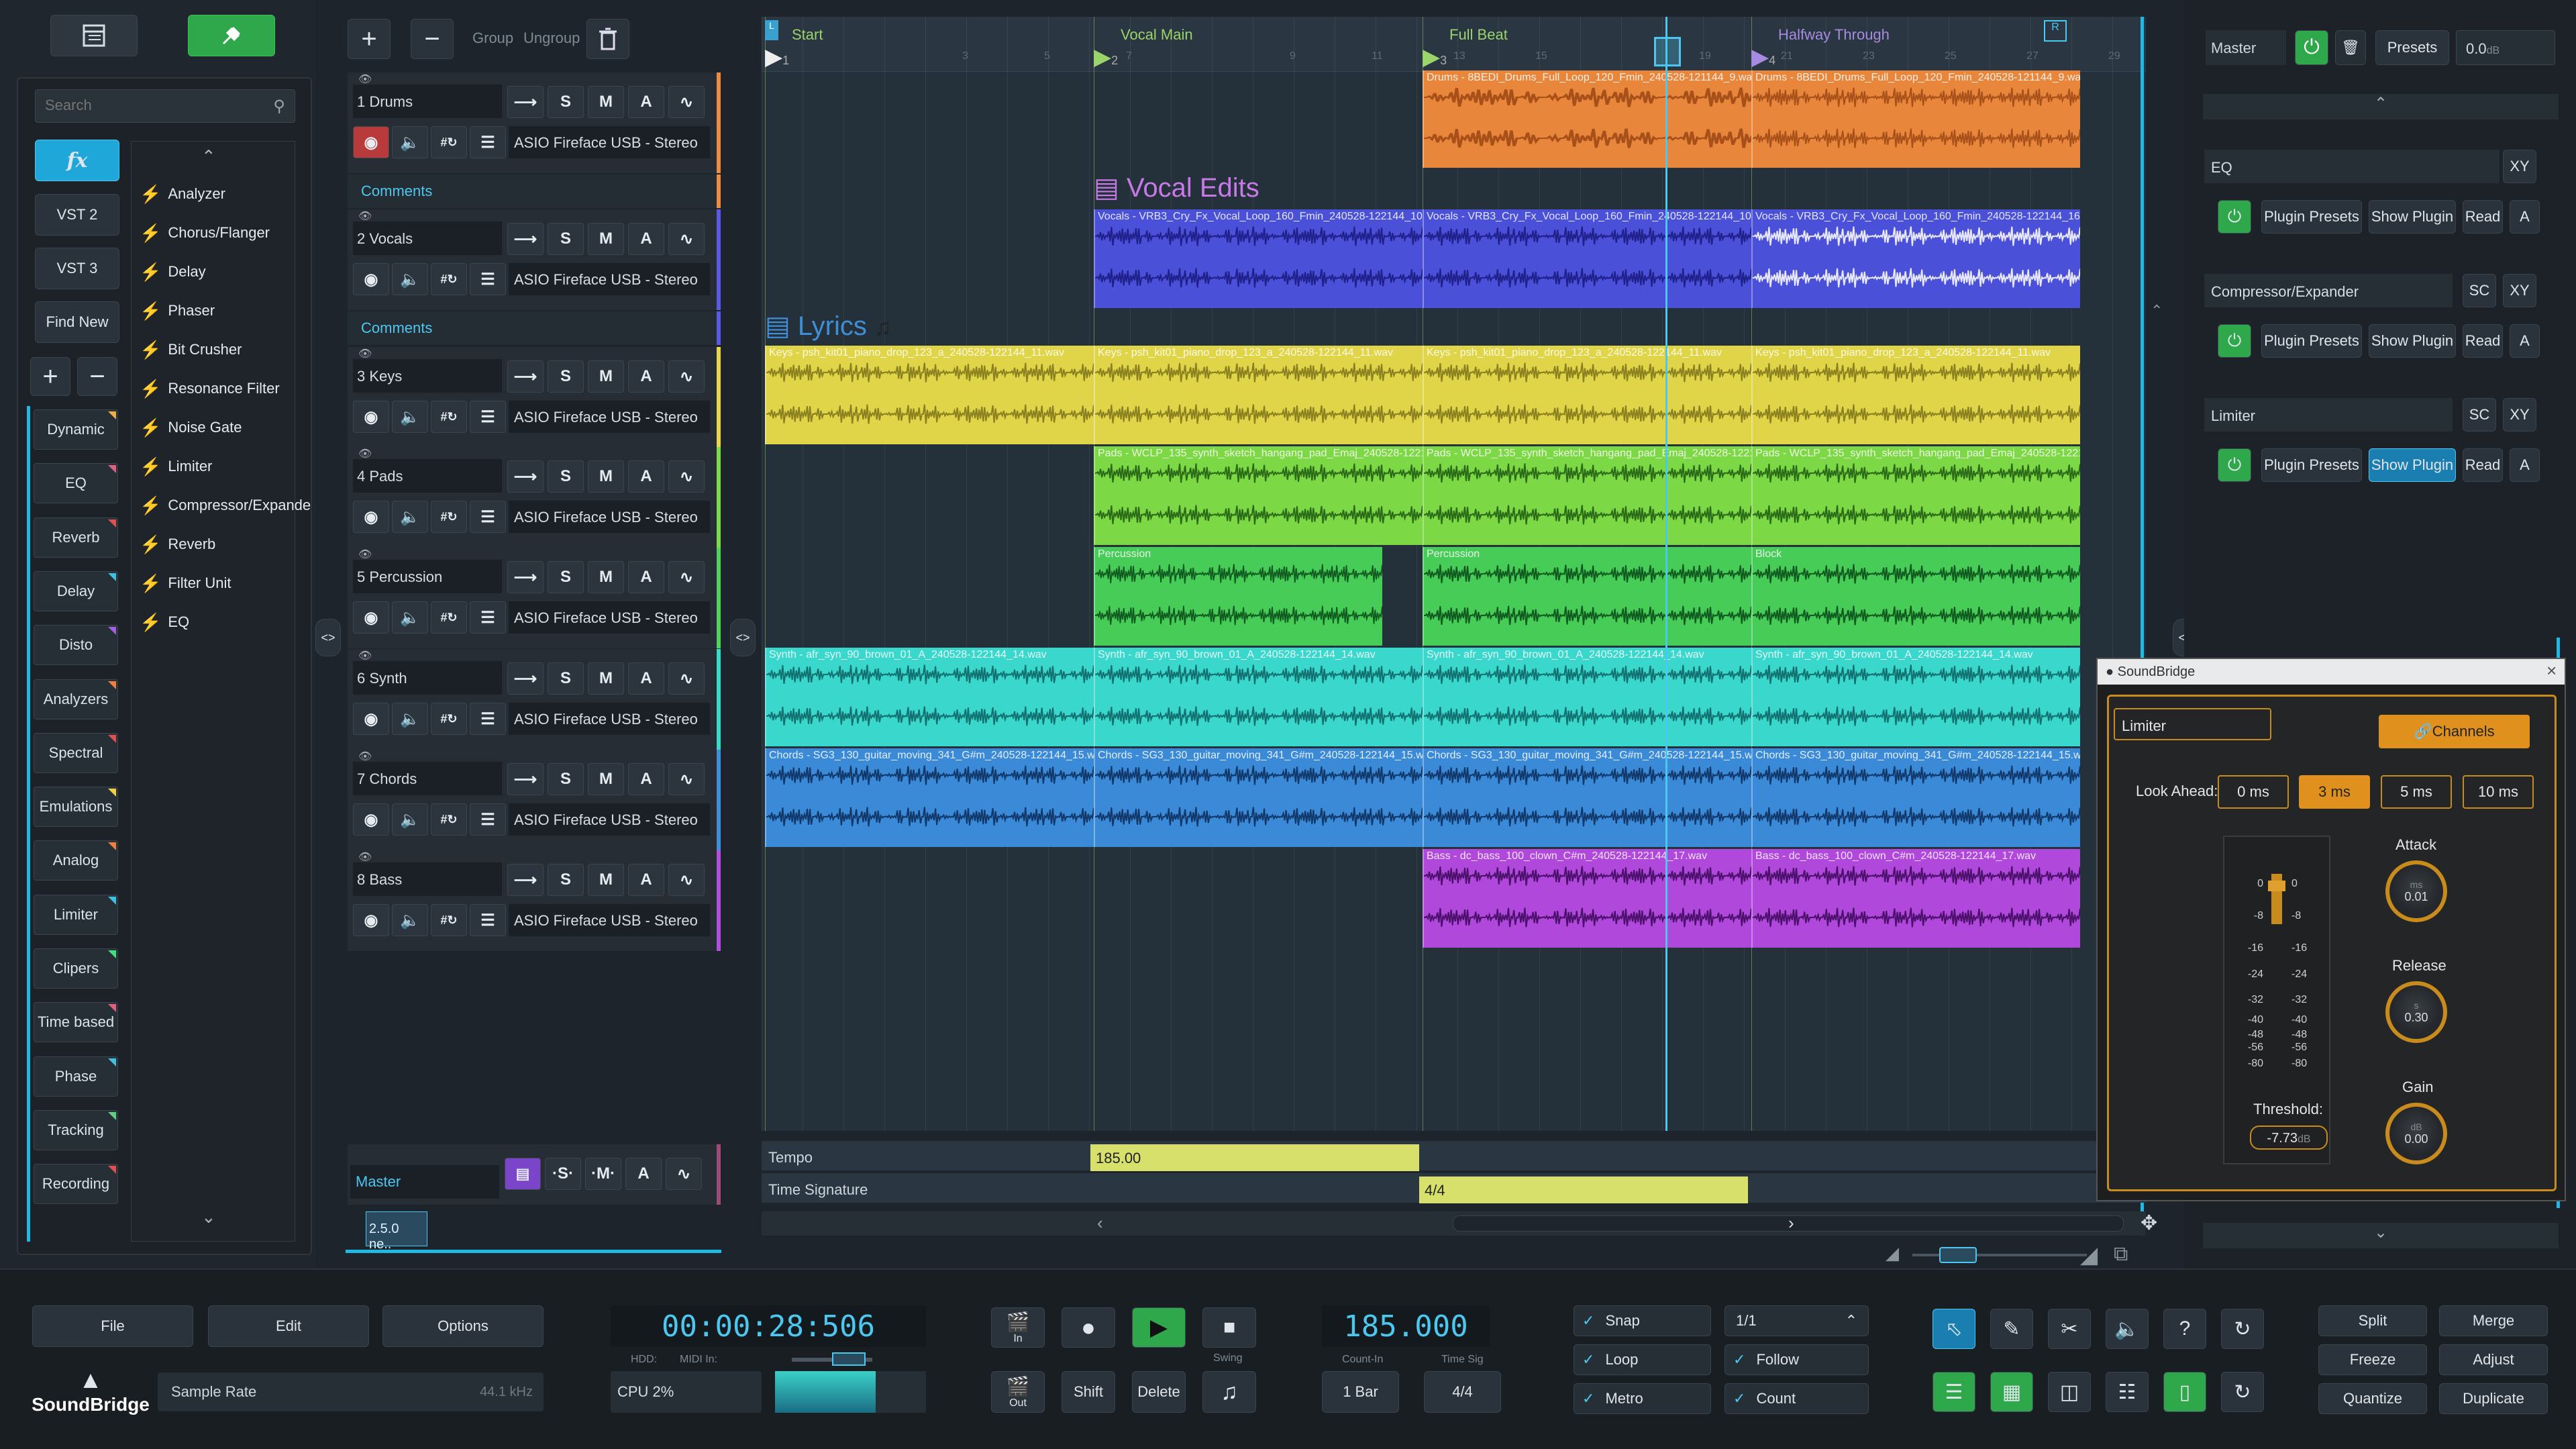  What do you see at coordinates (427, 376) in the screenshot?
I see `track-name-field: 3 Keys` at bounding box center [427, 376].